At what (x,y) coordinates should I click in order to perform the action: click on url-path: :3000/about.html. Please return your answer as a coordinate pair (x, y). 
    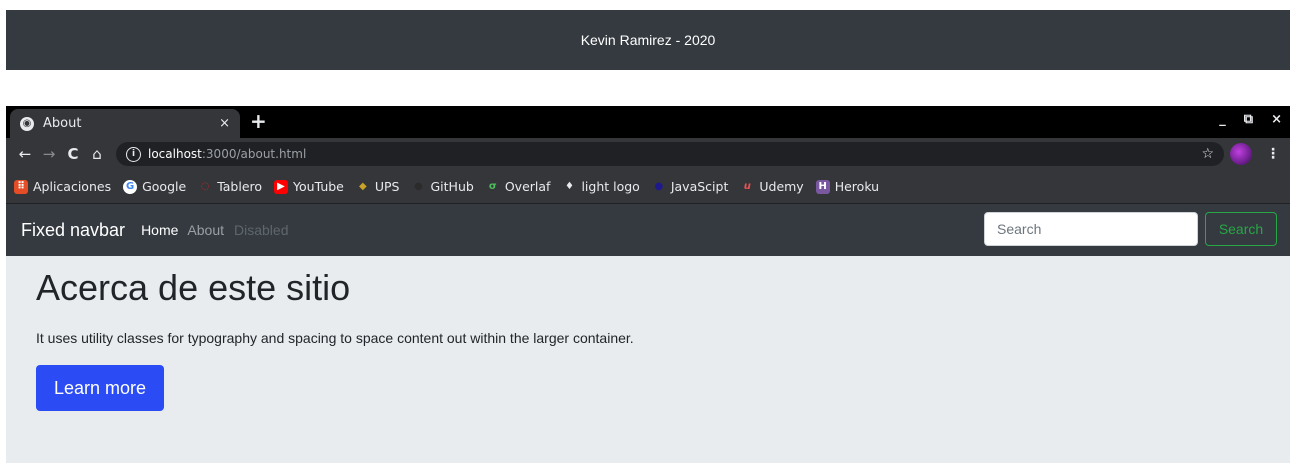
    Looking at the image, I should click on (254, 154).